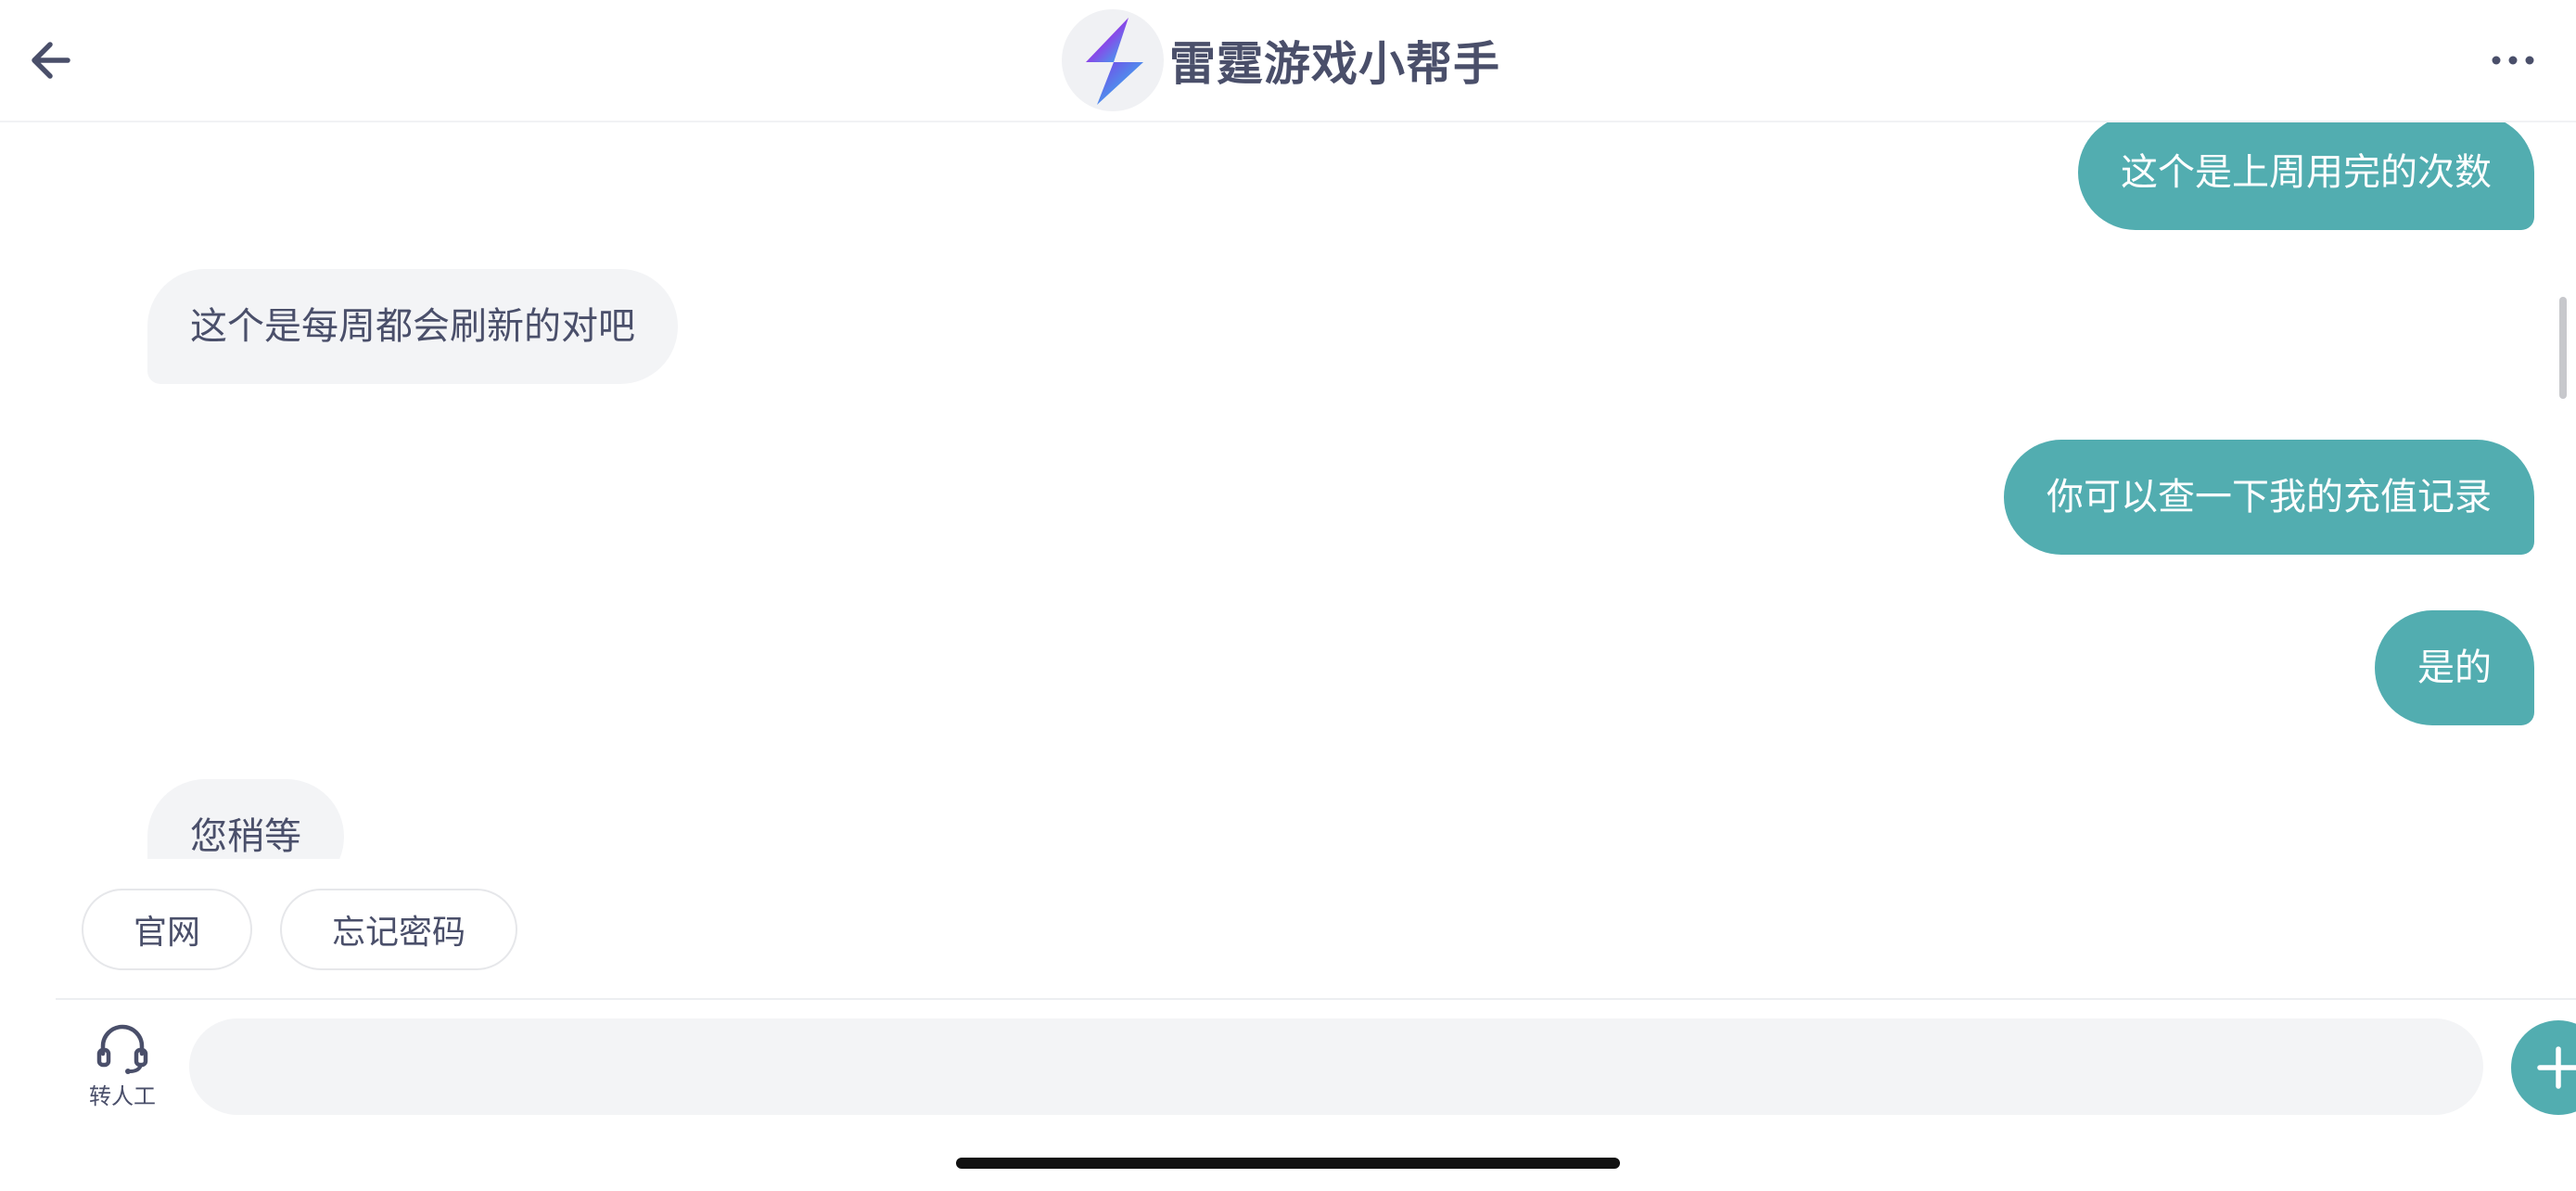 This screenshot has height=1191, width=2576. I want to click on message-input, so click(1336, 1066).